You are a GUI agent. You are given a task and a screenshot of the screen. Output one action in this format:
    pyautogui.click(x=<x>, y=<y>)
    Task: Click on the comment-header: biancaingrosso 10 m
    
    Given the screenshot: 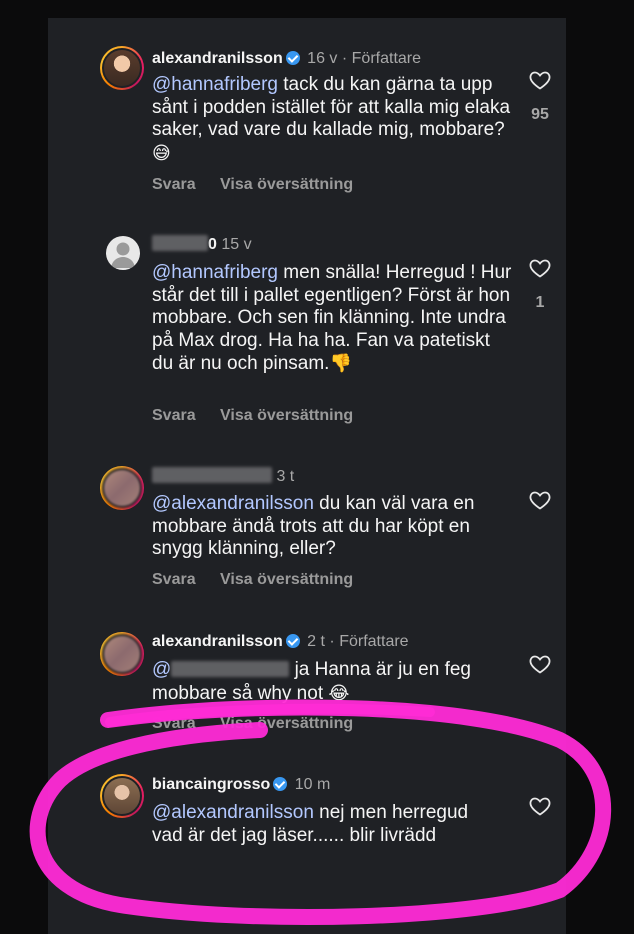 What is the action you would take?
    pyautogui.click(x=241, y=785)
    